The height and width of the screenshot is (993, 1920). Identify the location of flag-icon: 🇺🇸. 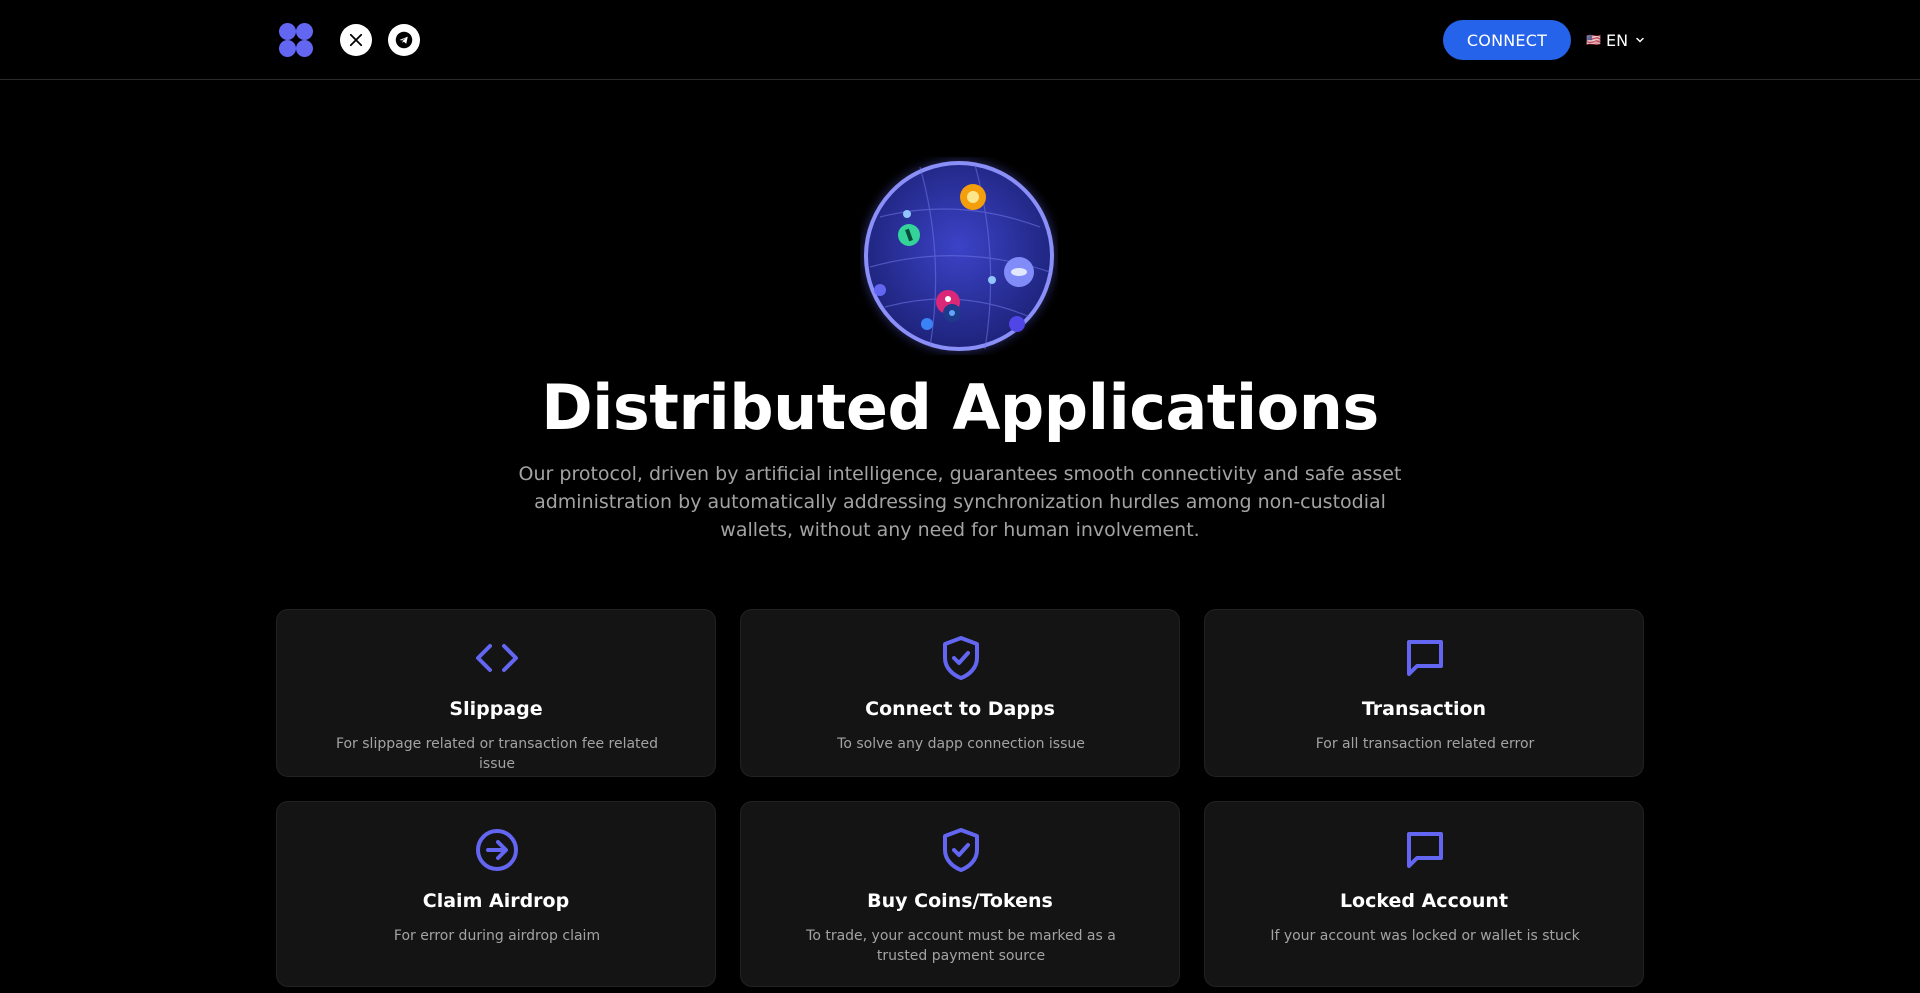
(1593, 40).